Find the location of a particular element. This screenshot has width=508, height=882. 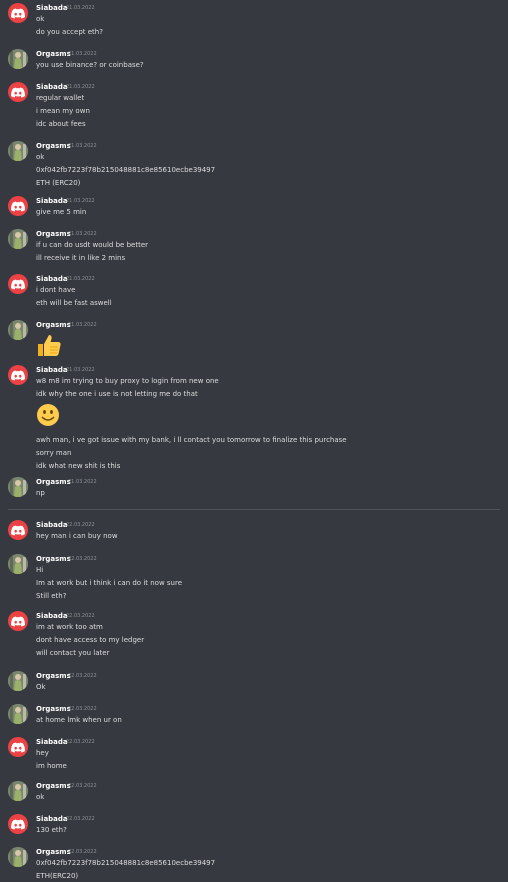

message-text: hey is located at coordinates (42, 753).